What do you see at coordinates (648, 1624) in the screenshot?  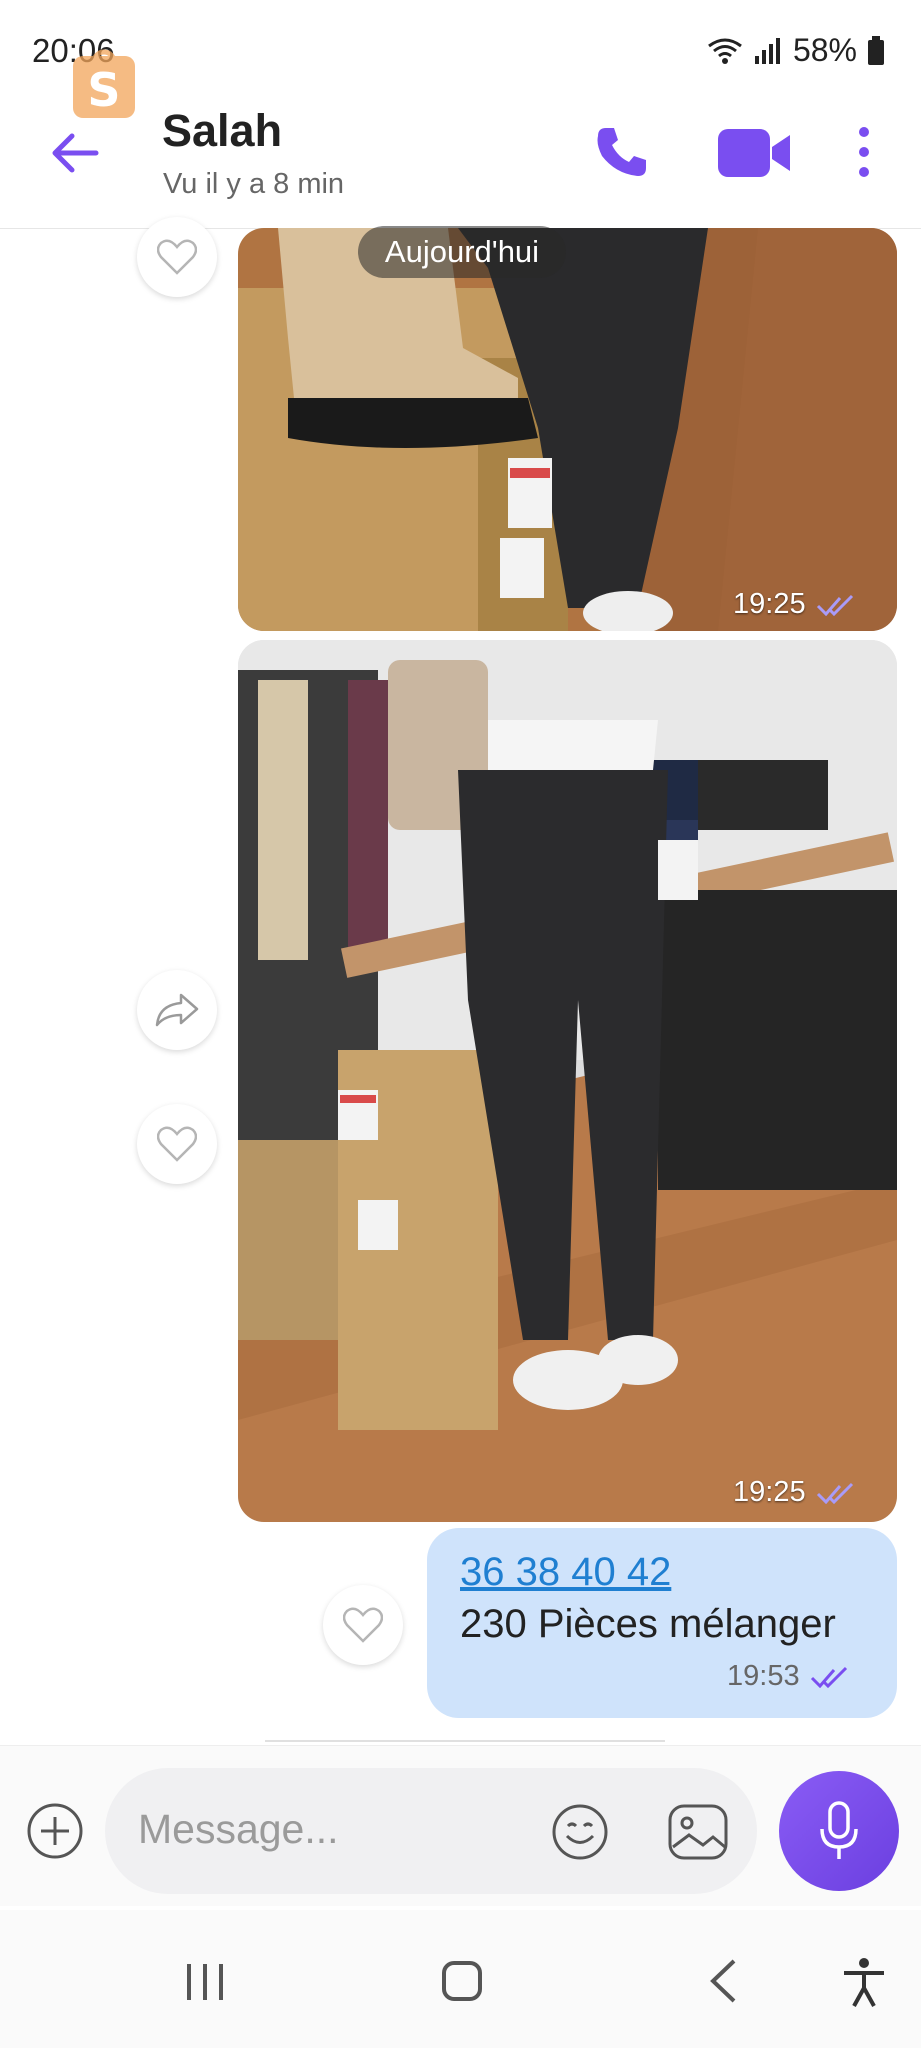 I see `message-text: 230 Pièces mélanger` at bounding box center [648, 1624].